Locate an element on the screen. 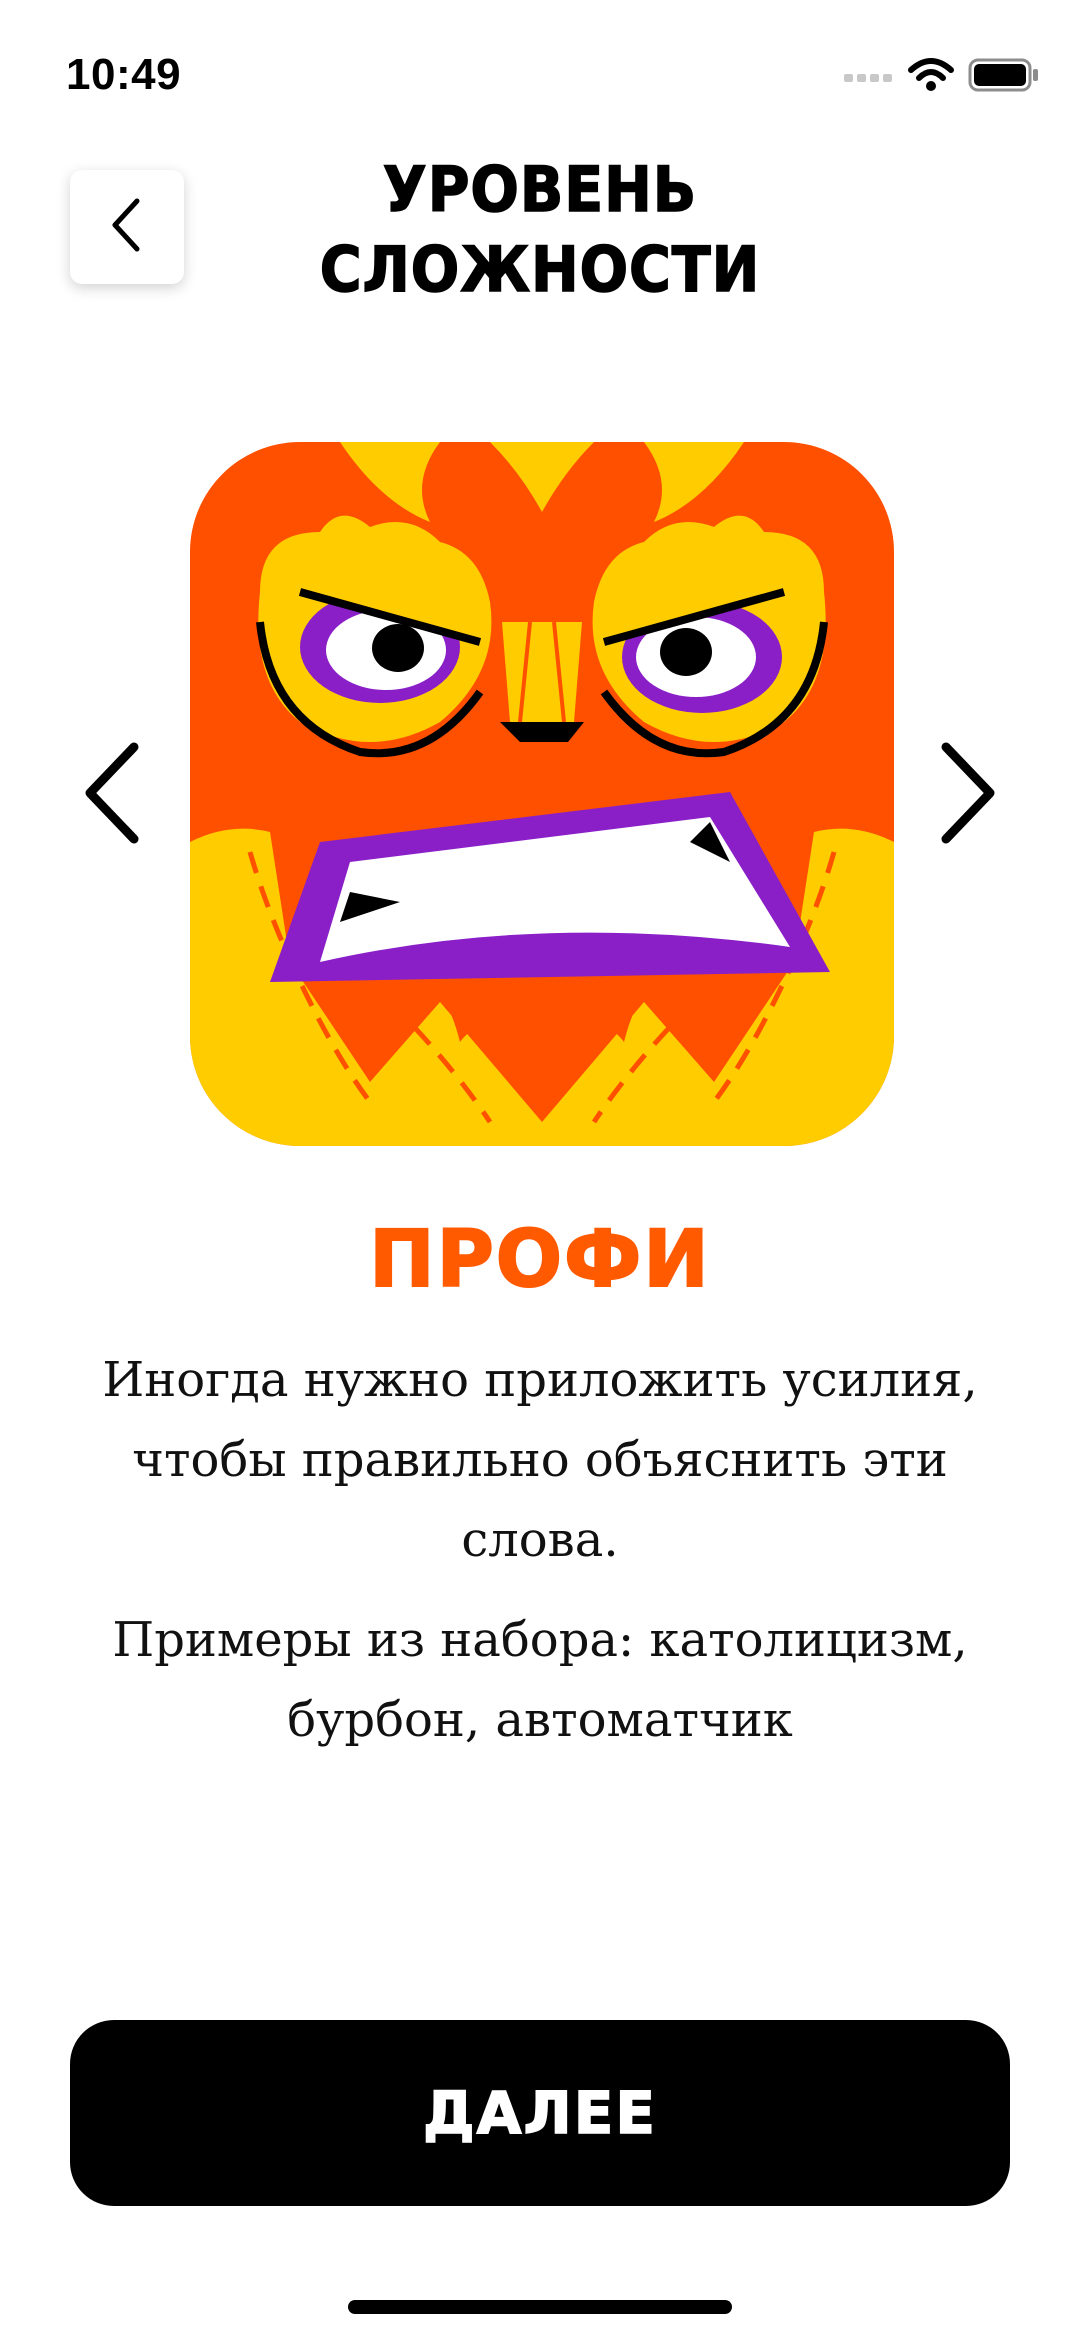 This screenshot has height=2340, width=1080. page-title: УРОВЕНЬ СЛОЖНОСТИ is located at coordinates (540, 230).